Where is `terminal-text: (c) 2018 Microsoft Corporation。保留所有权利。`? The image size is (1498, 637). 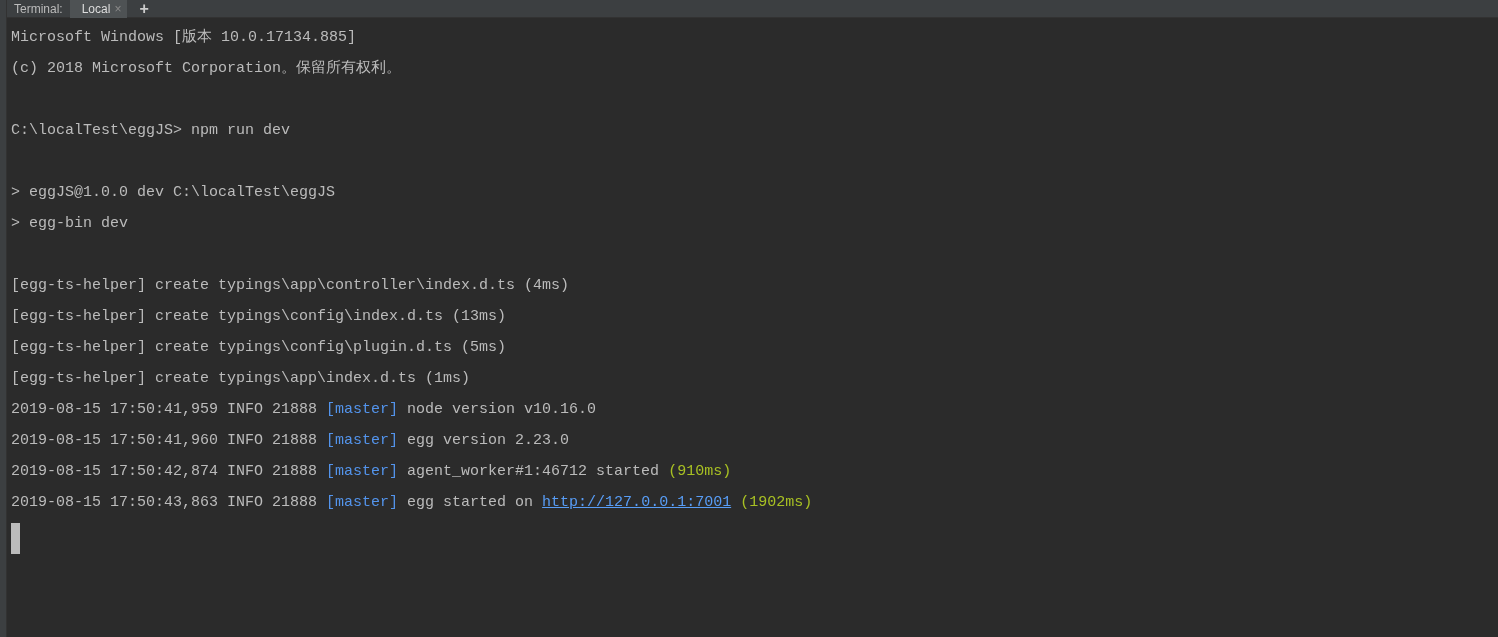 terminal-text: (c) 2018 Microsoft Corporation。保留所有权利。 is located at coordinates (206, 68).